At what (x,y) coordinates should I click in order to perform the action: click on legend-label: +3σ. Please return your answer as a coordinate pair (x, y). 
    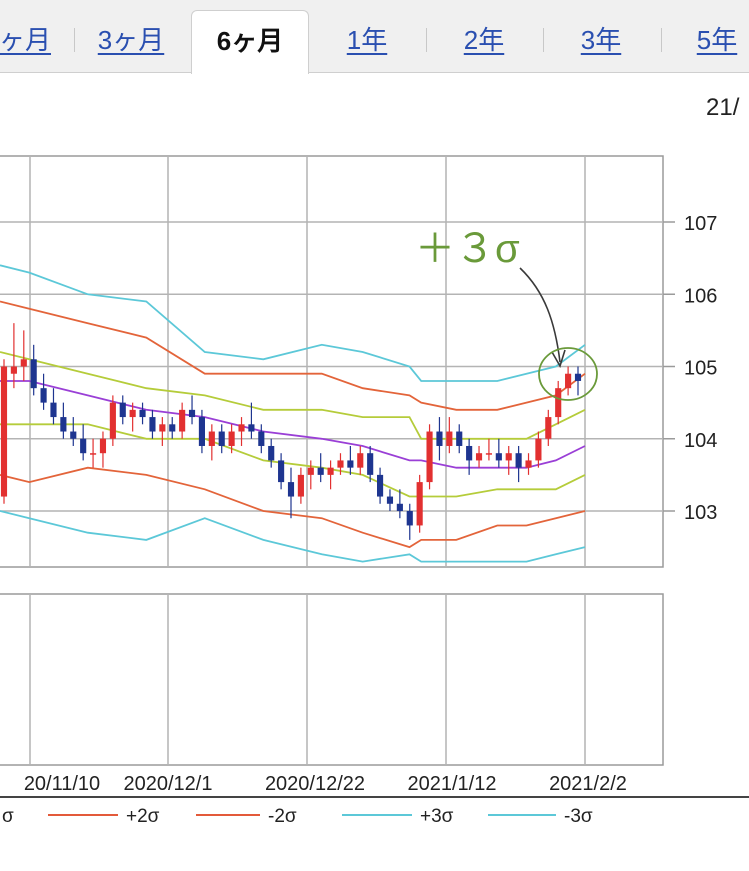
    Looking at the image, I should click on (437, 816).